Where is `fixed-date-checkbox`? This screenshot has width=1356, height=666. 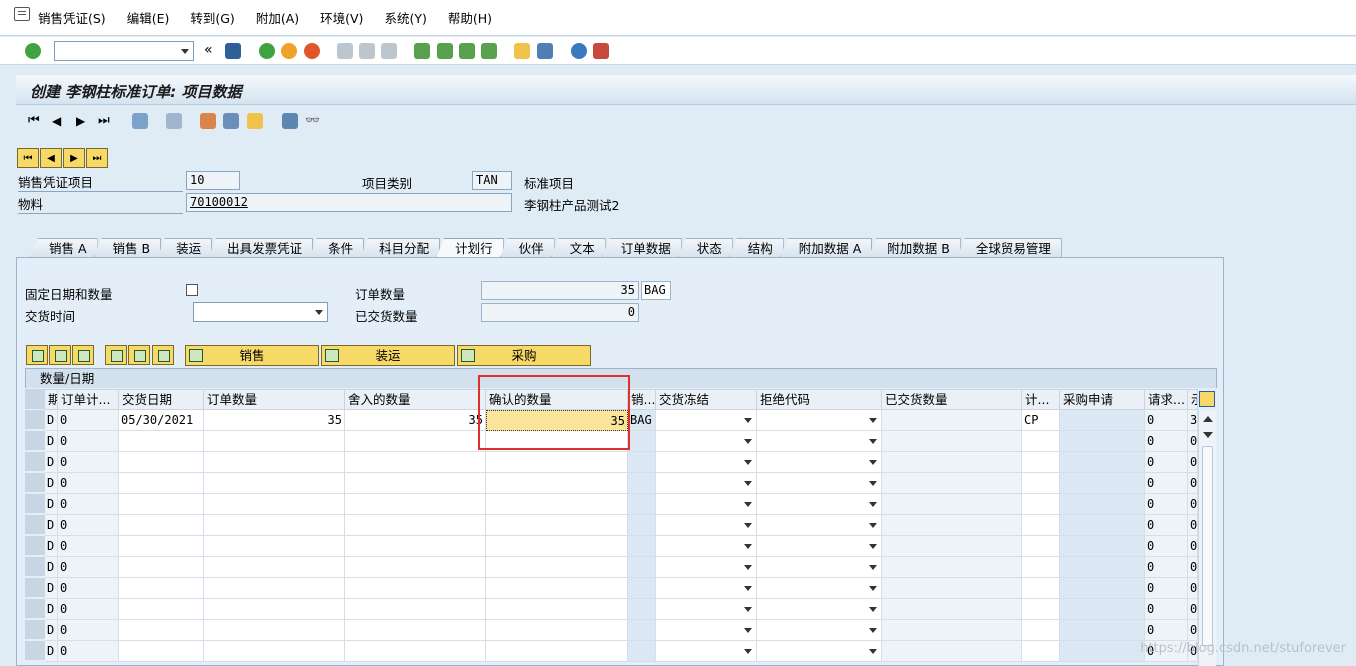 fixed-date-checkbox is located at coordinates (192, 290).